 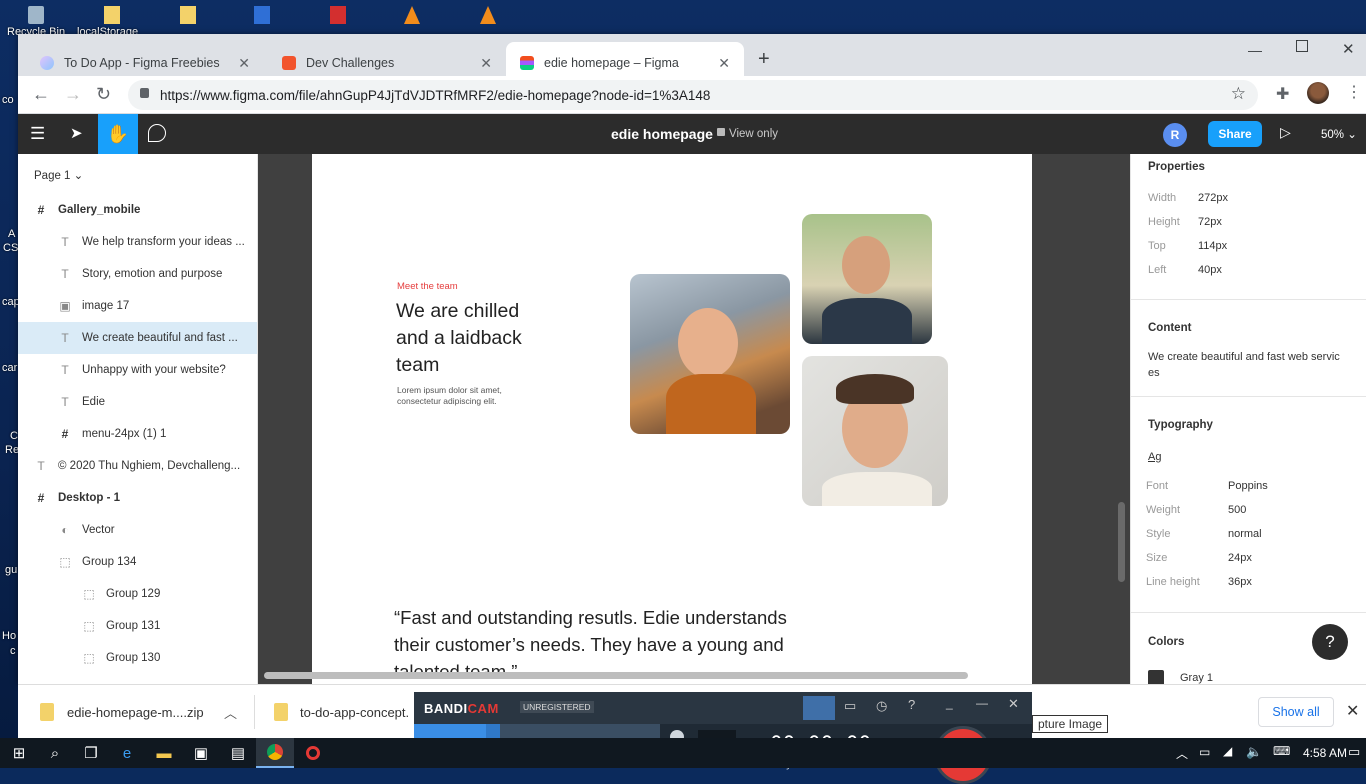 What do you see at coordinates (91, 753) in the screenshot?
I see `task-view-icon: ❐` at bounding box center [91, 753].